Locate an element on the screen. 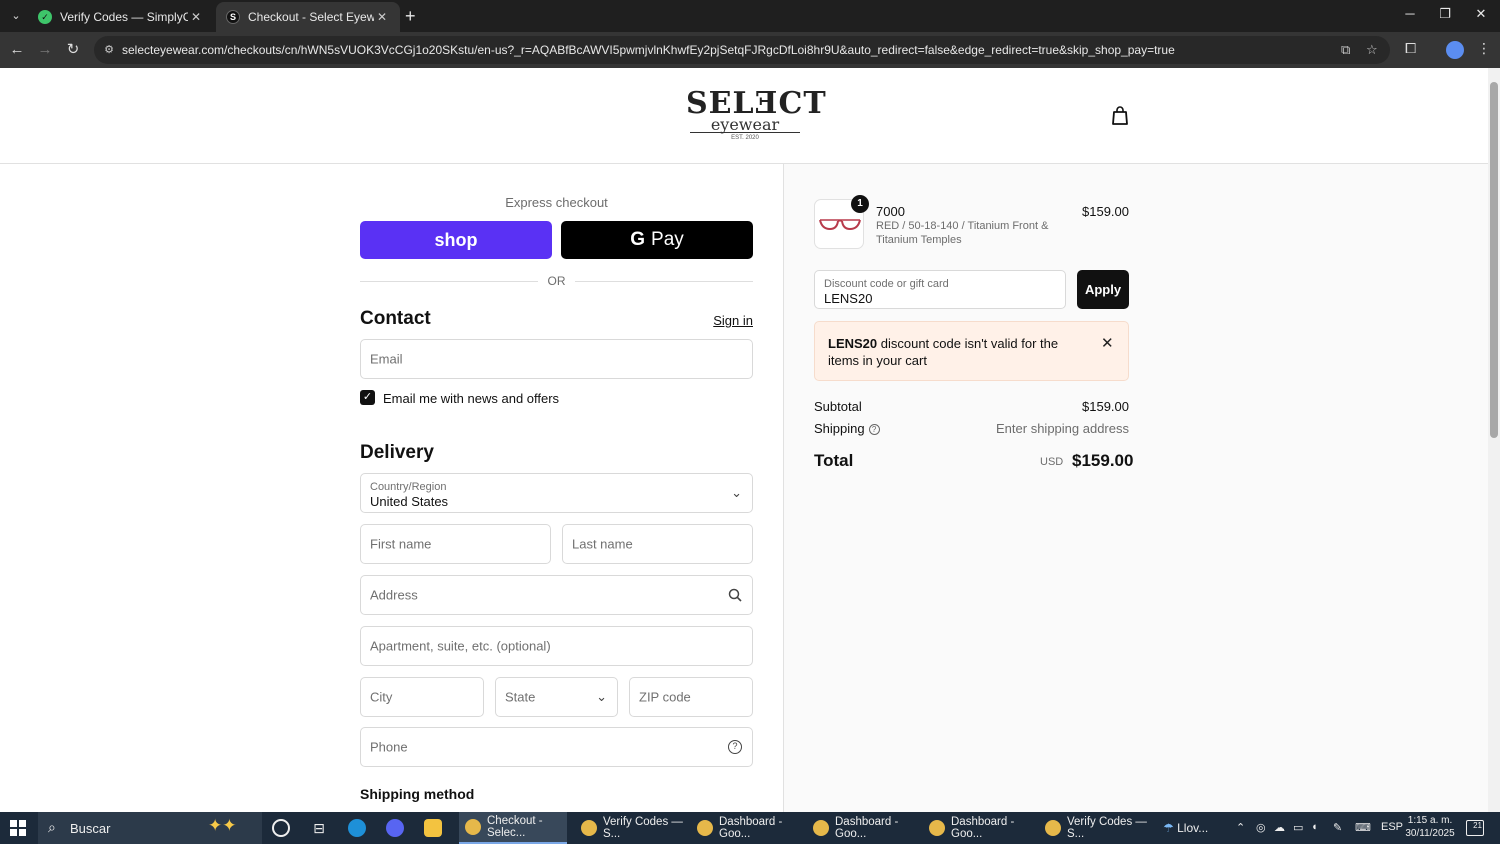 Image resolution: width=1500 pixels, height=844 pixels. discord-icon is located at coordinates (395, 828).